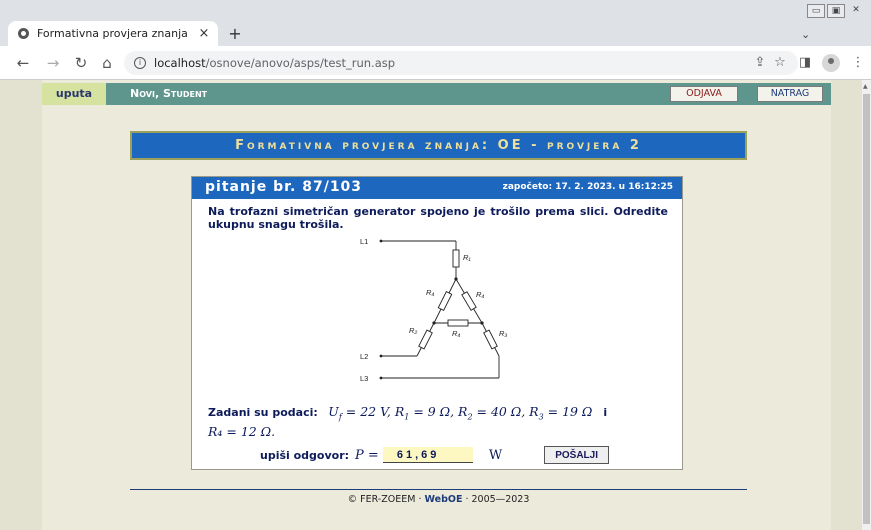  Describe the element at coordinates (107, 63) in the screenshot. I see `home-icon: ⌂` at that location.